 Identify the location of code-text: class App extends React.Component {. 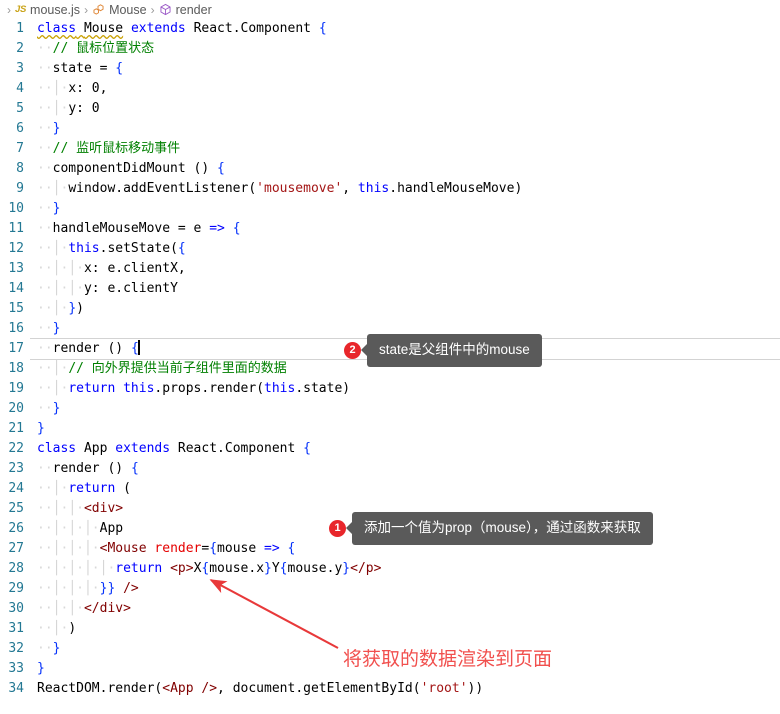
(405, 449).